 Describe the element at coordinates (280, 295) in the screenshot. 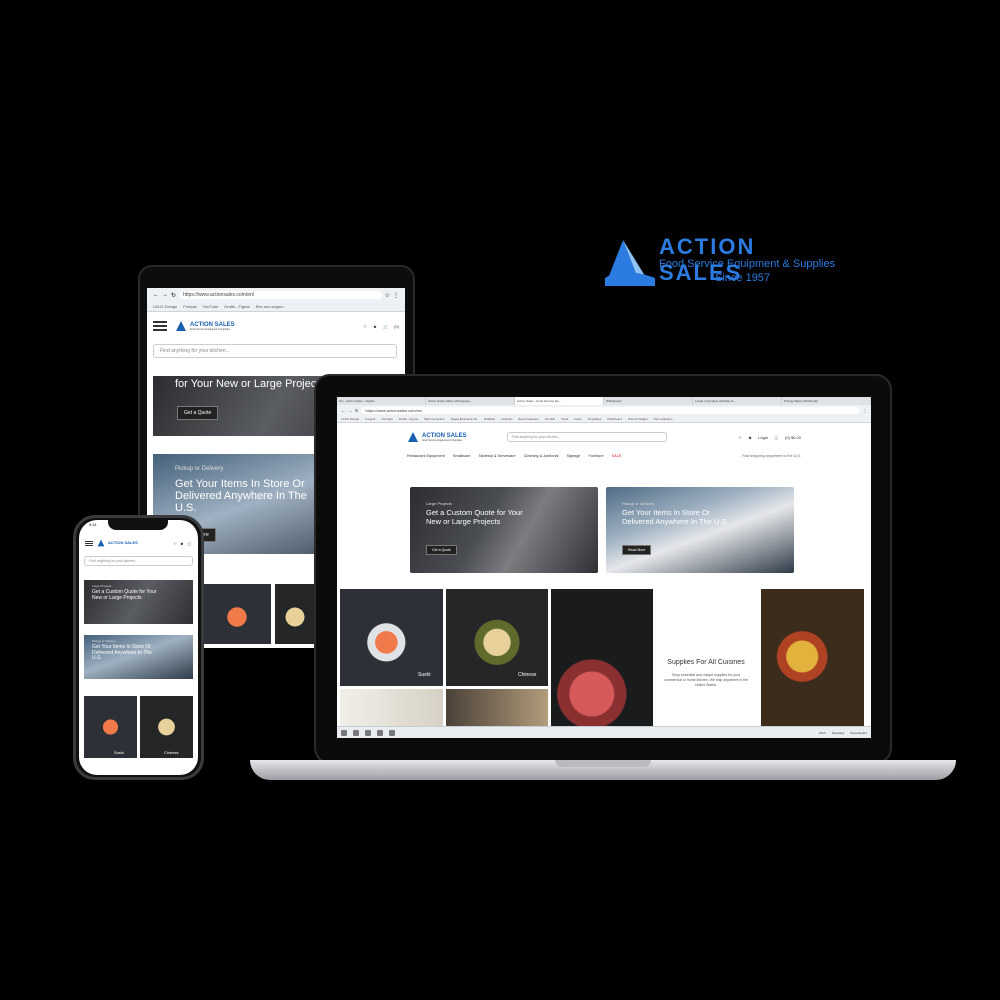

I see `tablet-url-bar: https://www.actionsales.com/en/` at that location.